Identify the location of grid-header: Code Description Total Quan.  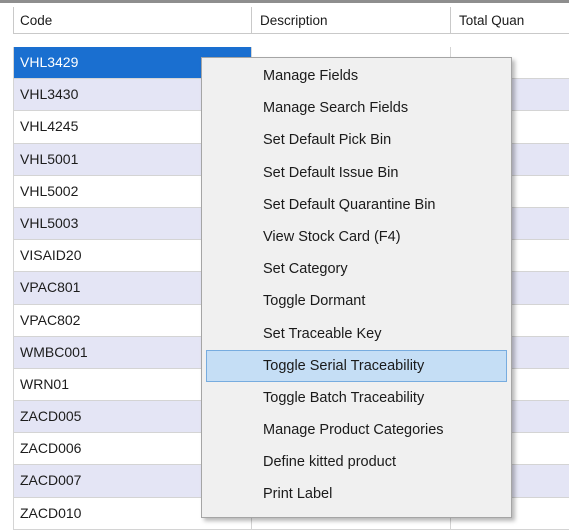
(291, 20).